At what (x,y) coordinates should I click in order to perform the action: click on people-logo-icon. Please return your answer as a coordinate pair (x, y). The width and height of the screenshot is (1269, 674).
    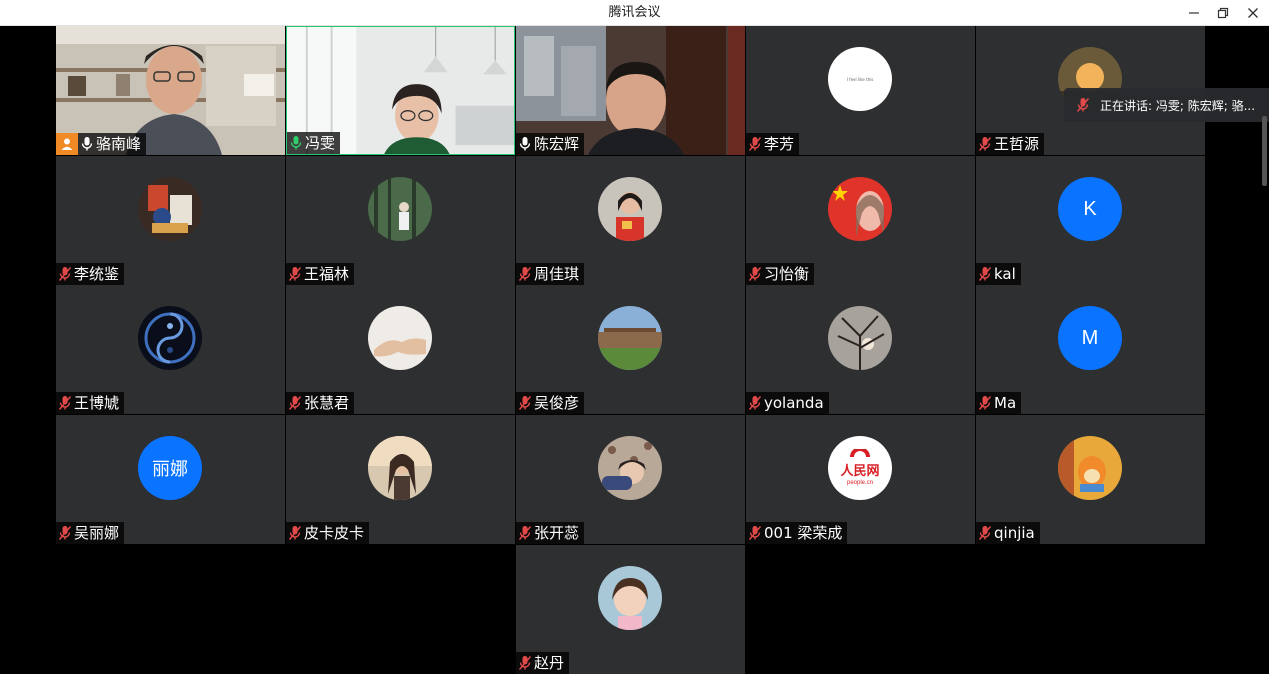
    Looking at the image, I should click on (860, 453).